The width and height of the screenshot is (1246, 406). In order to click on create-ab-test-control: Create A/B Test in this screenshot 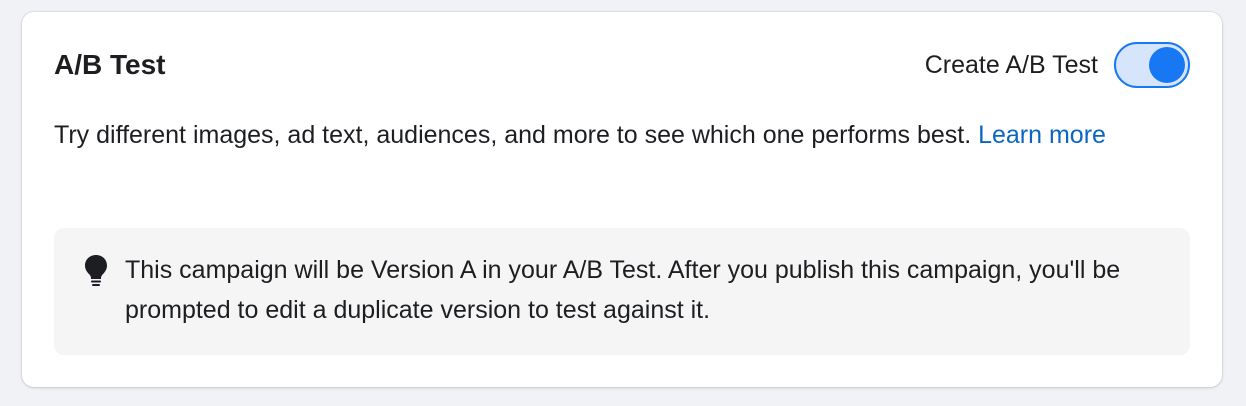, I will do `click(1057, 65)`.